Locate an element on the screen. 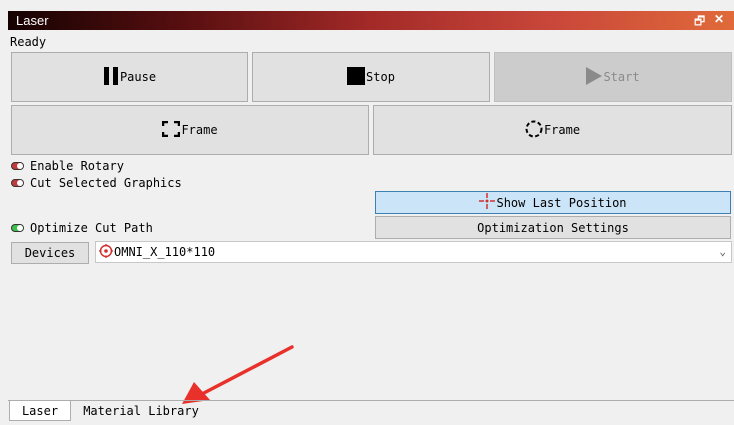 Image resolution: width=734 pixels, height=425 pixels. frame-square-icon is located at coordinates (171, 130).